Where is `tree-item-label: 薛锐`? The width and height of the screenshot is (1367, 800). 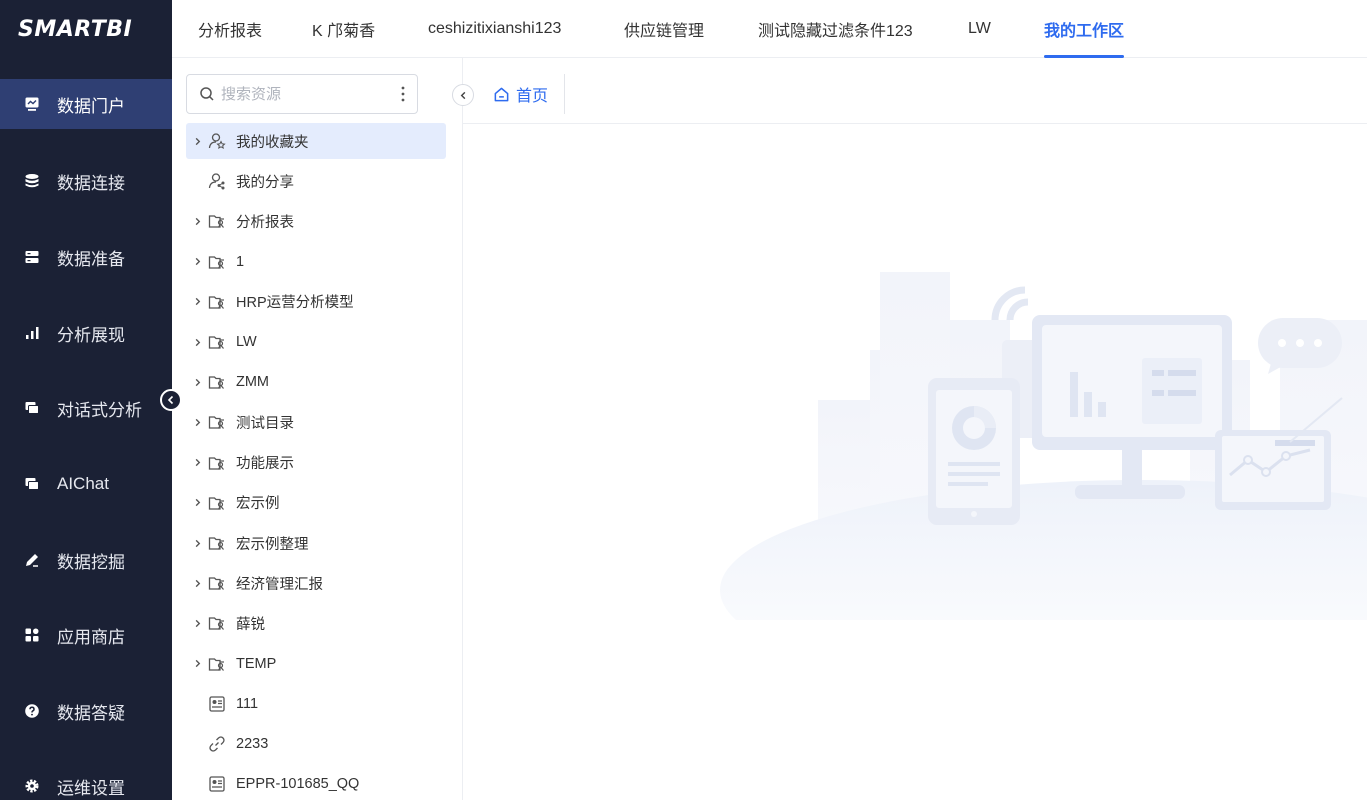
tree-item-label: 薛锐 is located at coordinates (250, 624).